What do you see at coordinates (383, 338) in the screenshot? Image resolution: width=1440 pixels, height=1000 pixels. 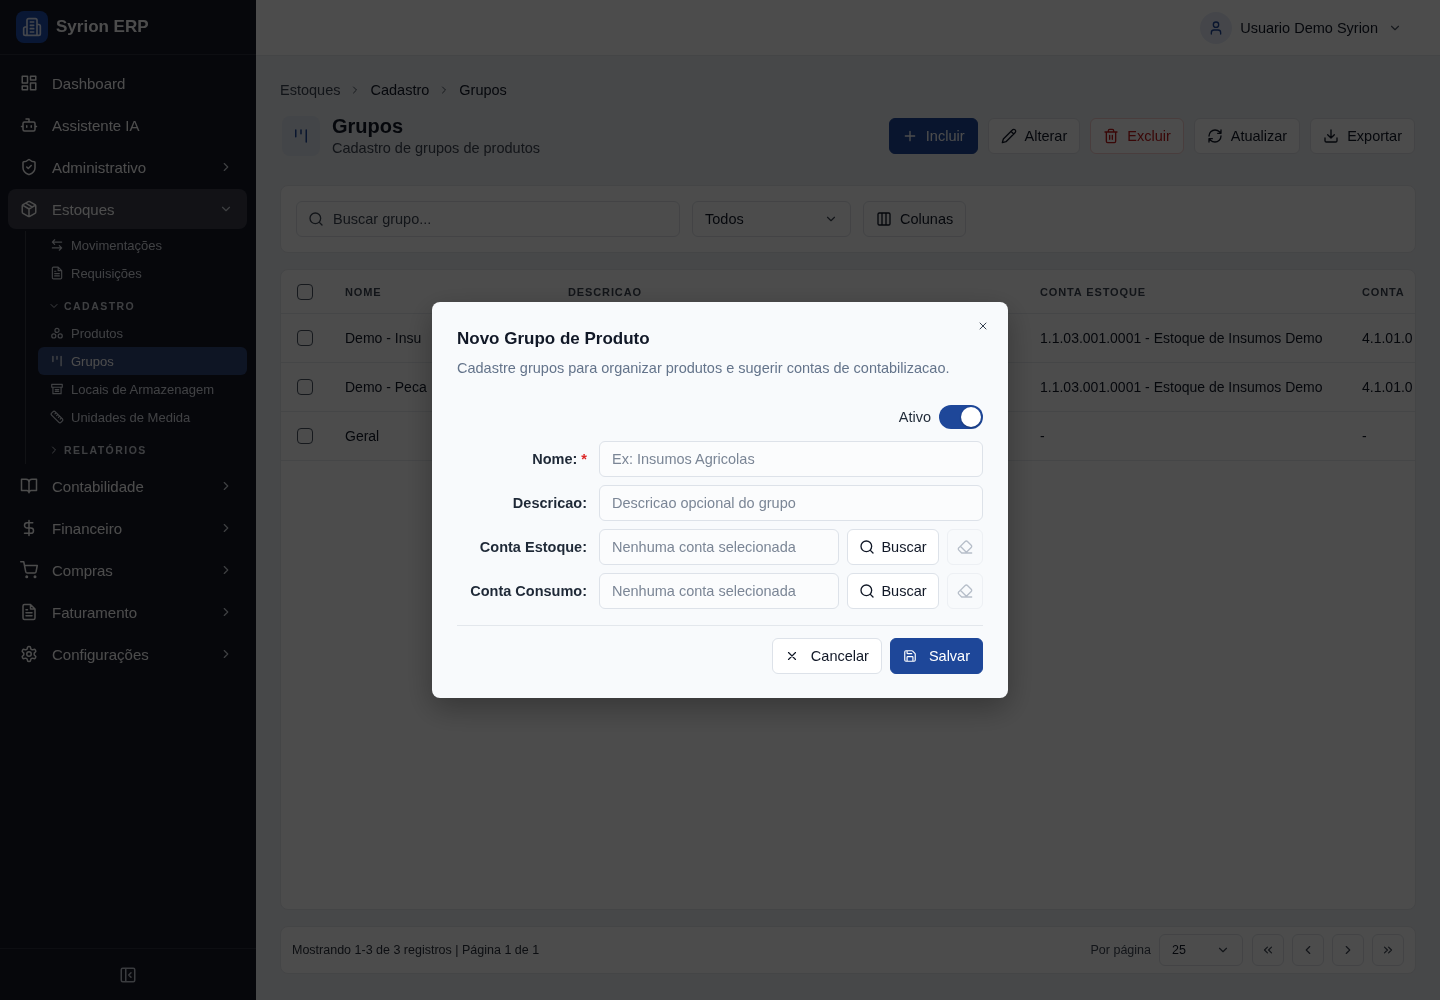 I see `table-cell: Demo - Insu` at bounding box center [383, 338].